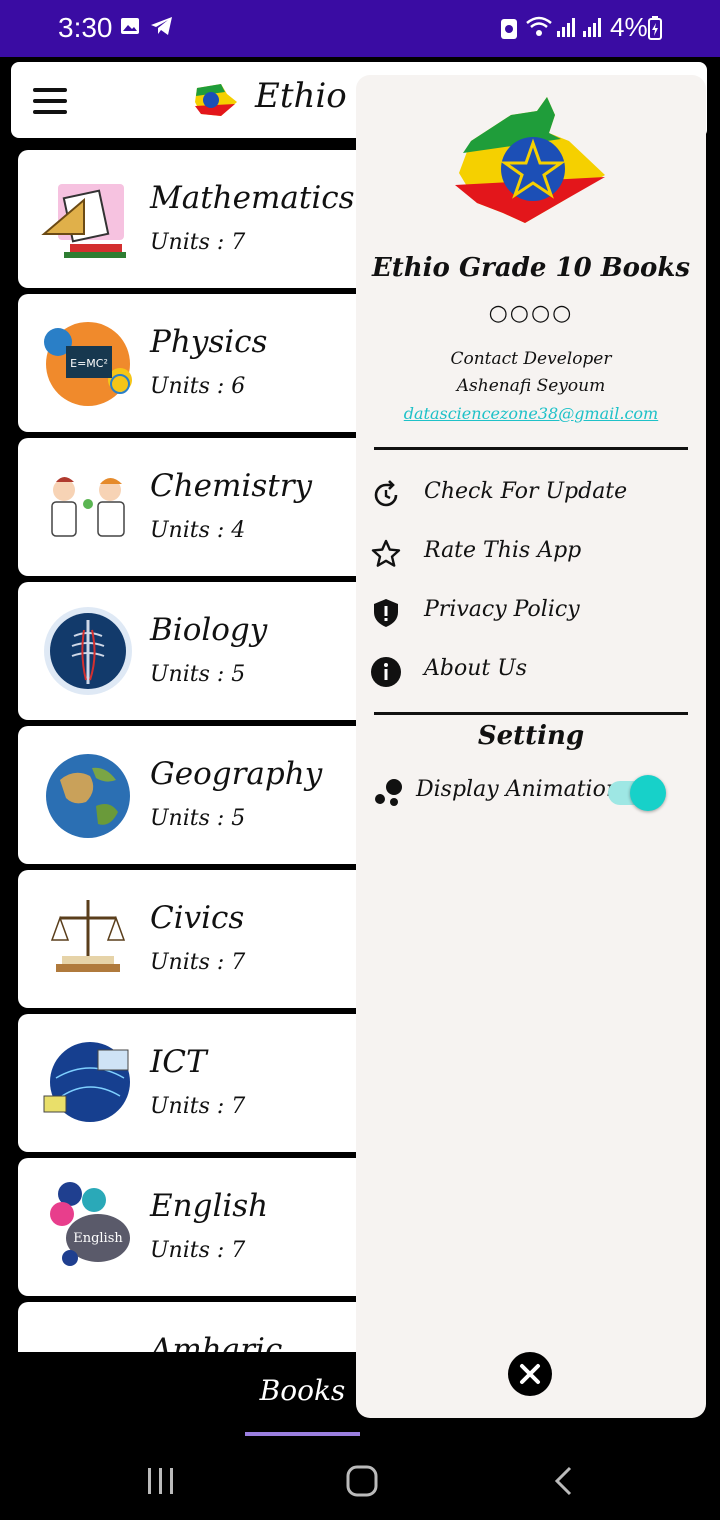 Image resolution: width=720 pixels, height=1520 pixels. I want to click on info-icon, so click(386, 672).